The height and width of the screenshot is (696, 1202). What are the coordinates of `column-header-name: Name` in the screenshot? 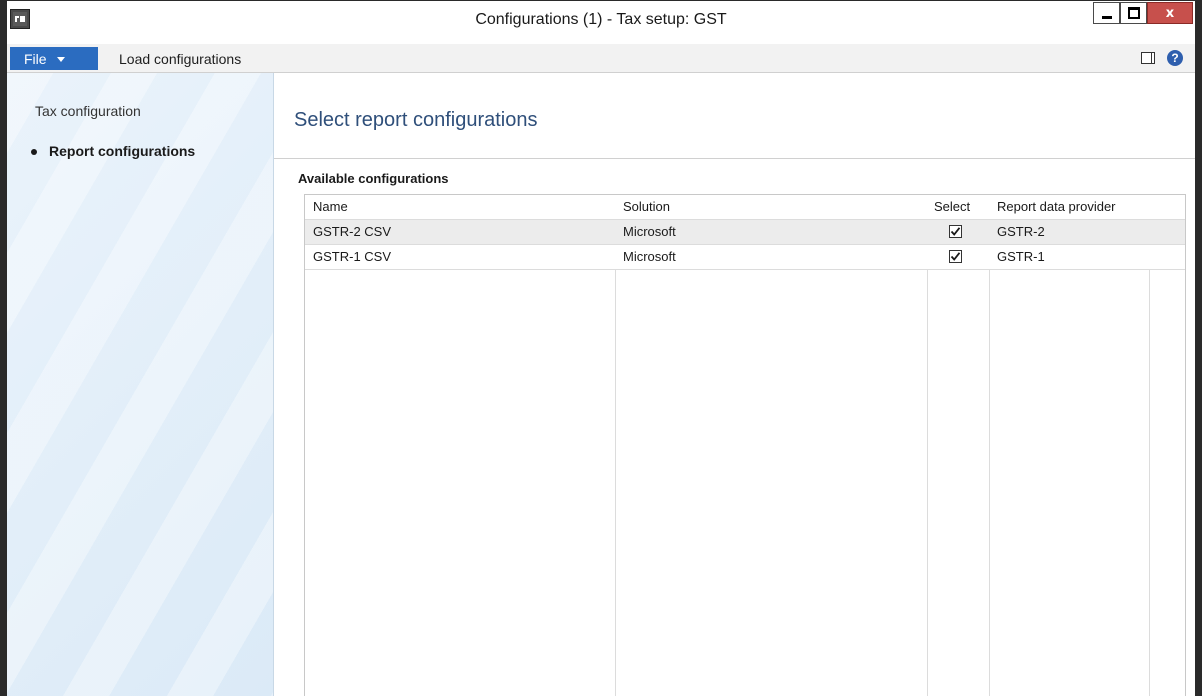 It's located at (459, 207).